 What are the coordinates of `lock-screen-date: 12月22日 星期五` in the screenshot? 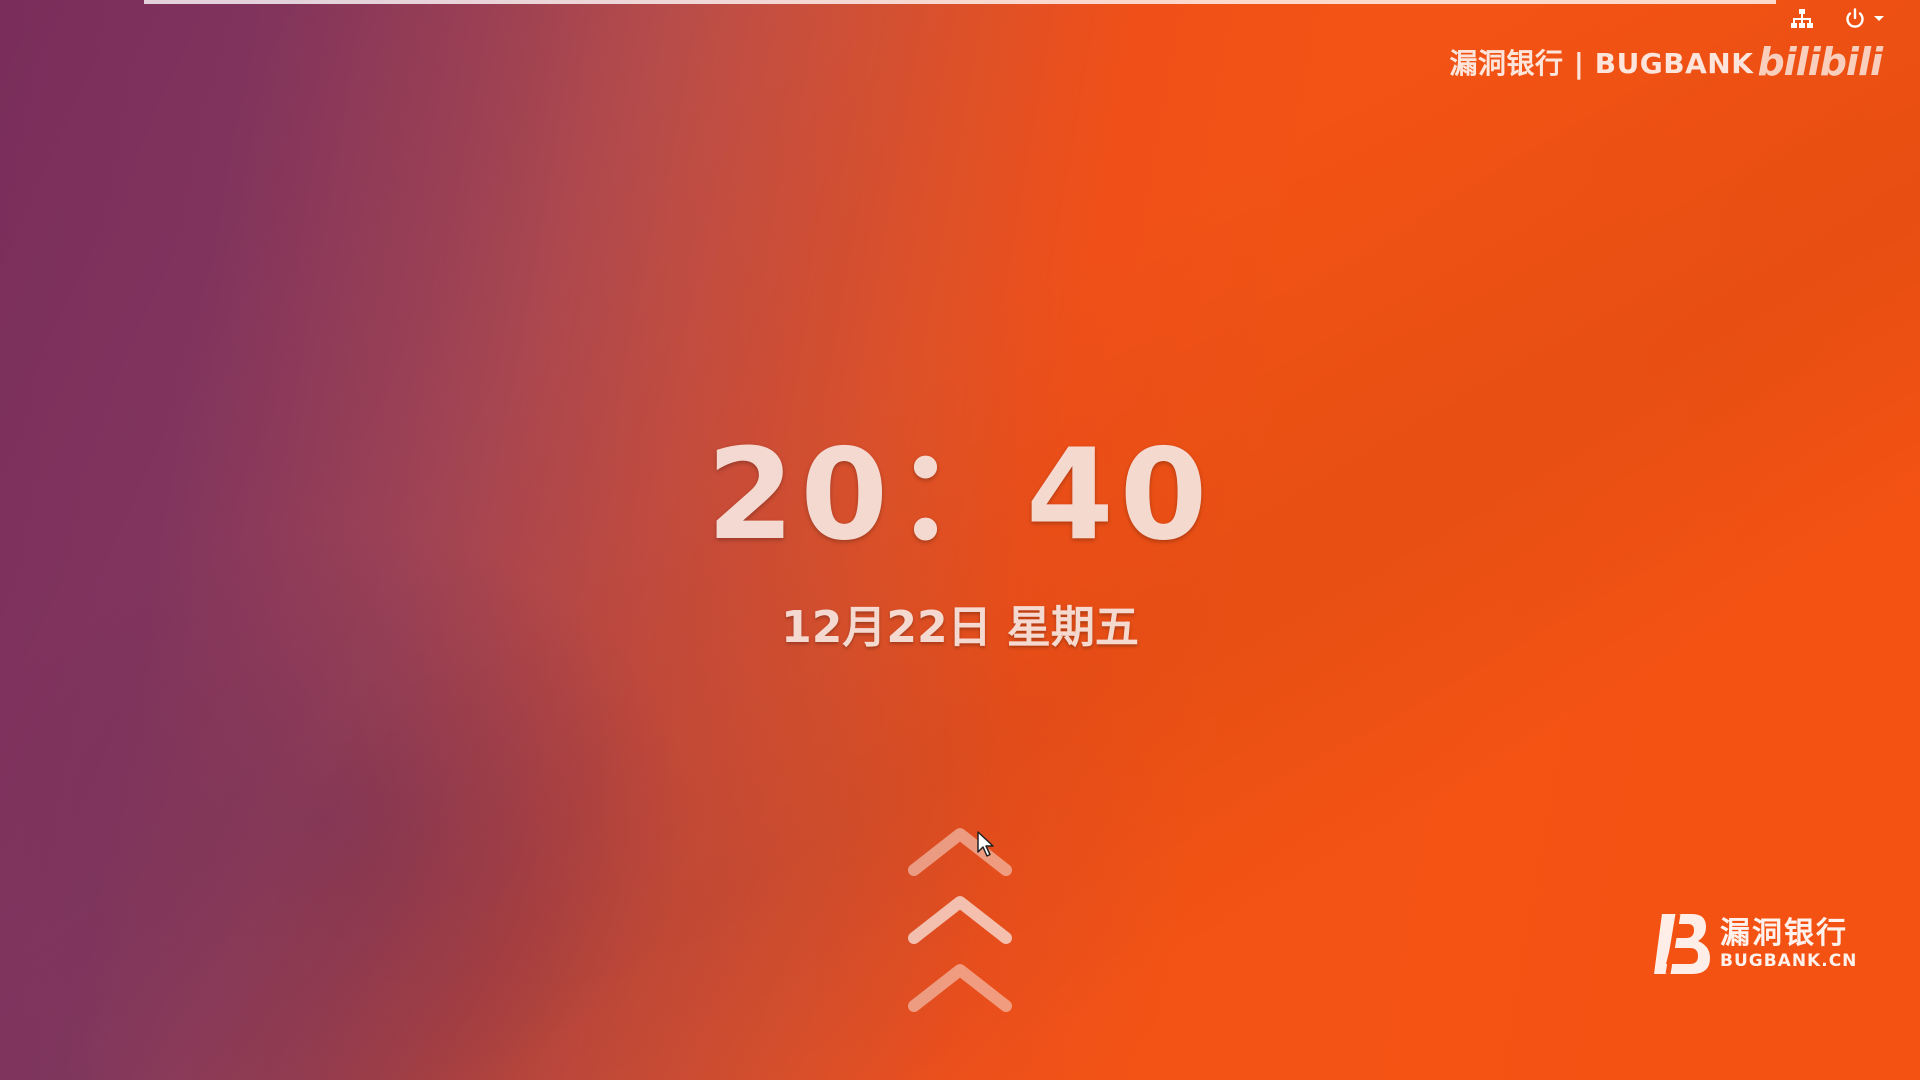 It's located at (960, 627).